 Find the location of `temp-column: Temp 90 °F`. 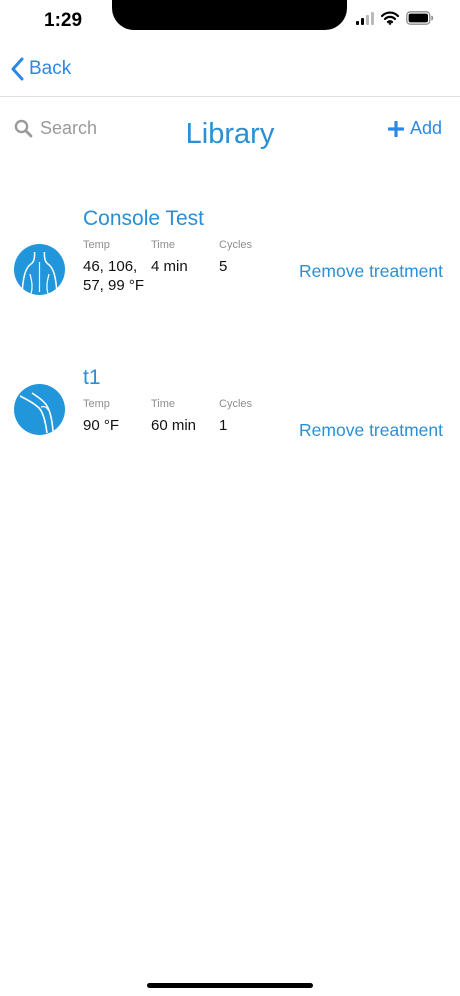

temp-column: Temp 90 °F is located at coordinates (114, 416).